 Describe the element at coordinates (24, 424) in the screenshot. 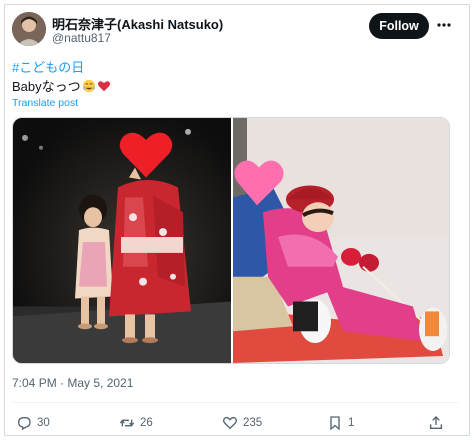

I see `reply-icon` at that location.